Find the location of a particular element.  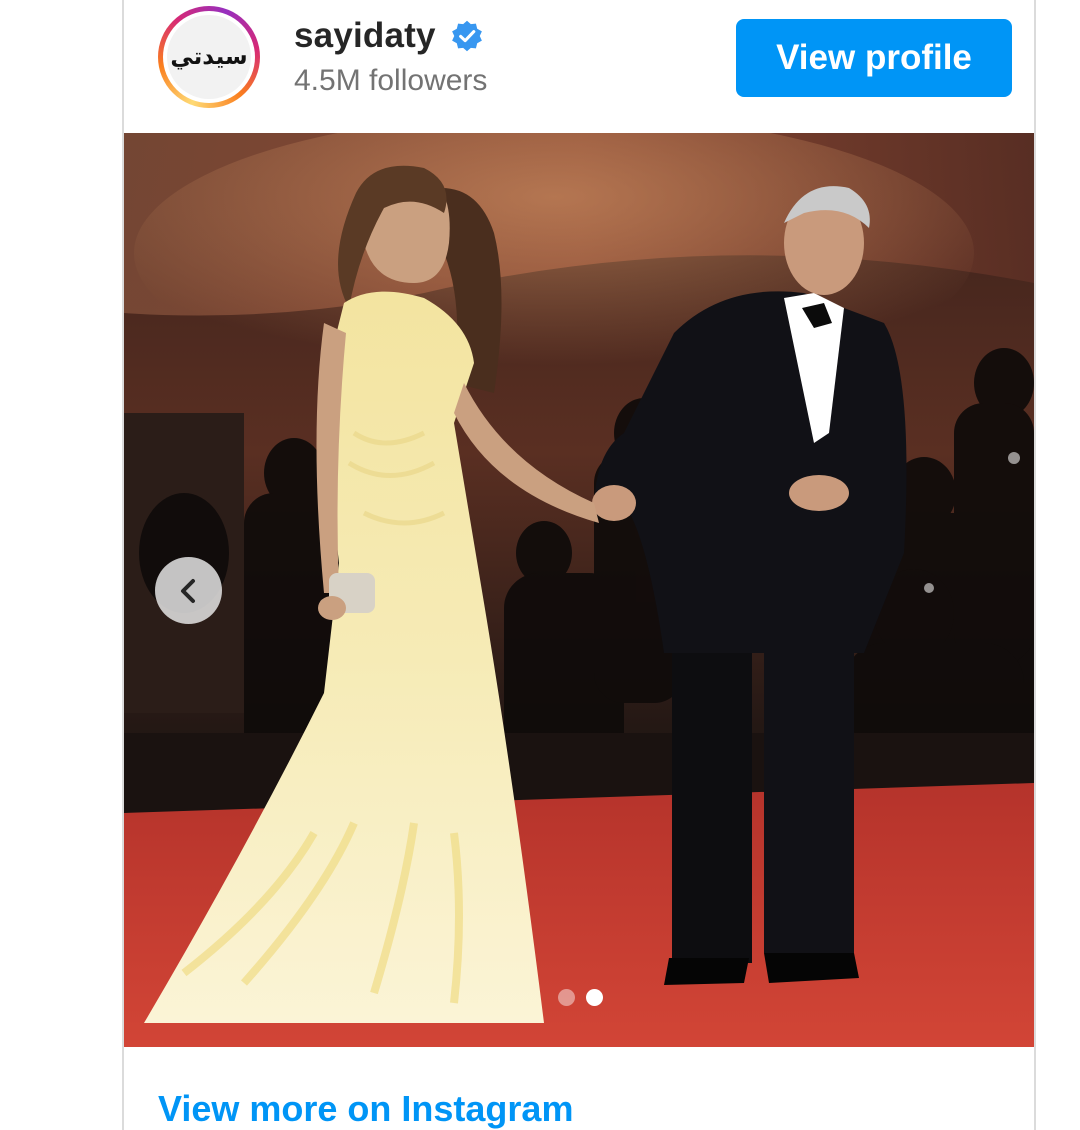

chevron-left-icon is located at coordinates (187, 590).